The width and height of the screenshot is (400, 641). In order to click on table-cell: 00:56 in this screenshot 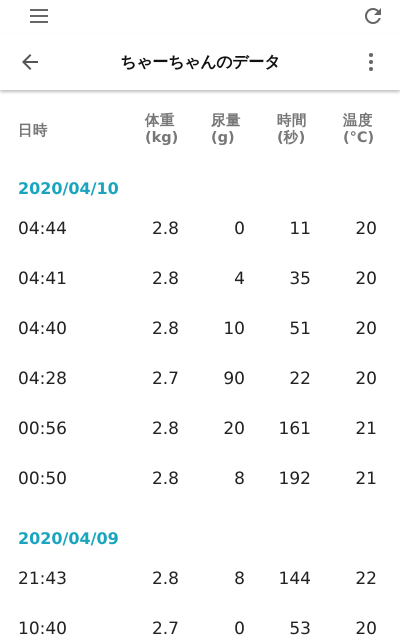, I will do `click(42, 429)`.